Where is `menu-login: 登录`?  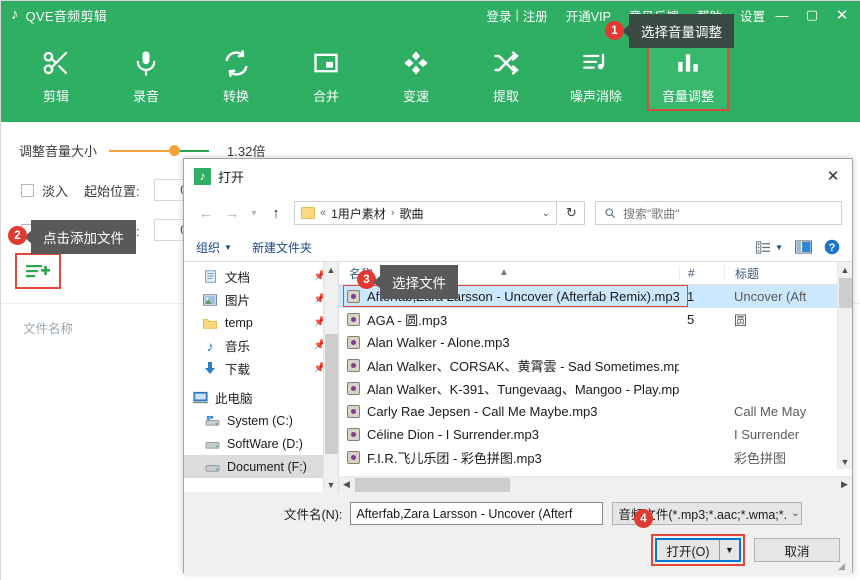 menu-login: 登录 is located at coordinates (499, 15).